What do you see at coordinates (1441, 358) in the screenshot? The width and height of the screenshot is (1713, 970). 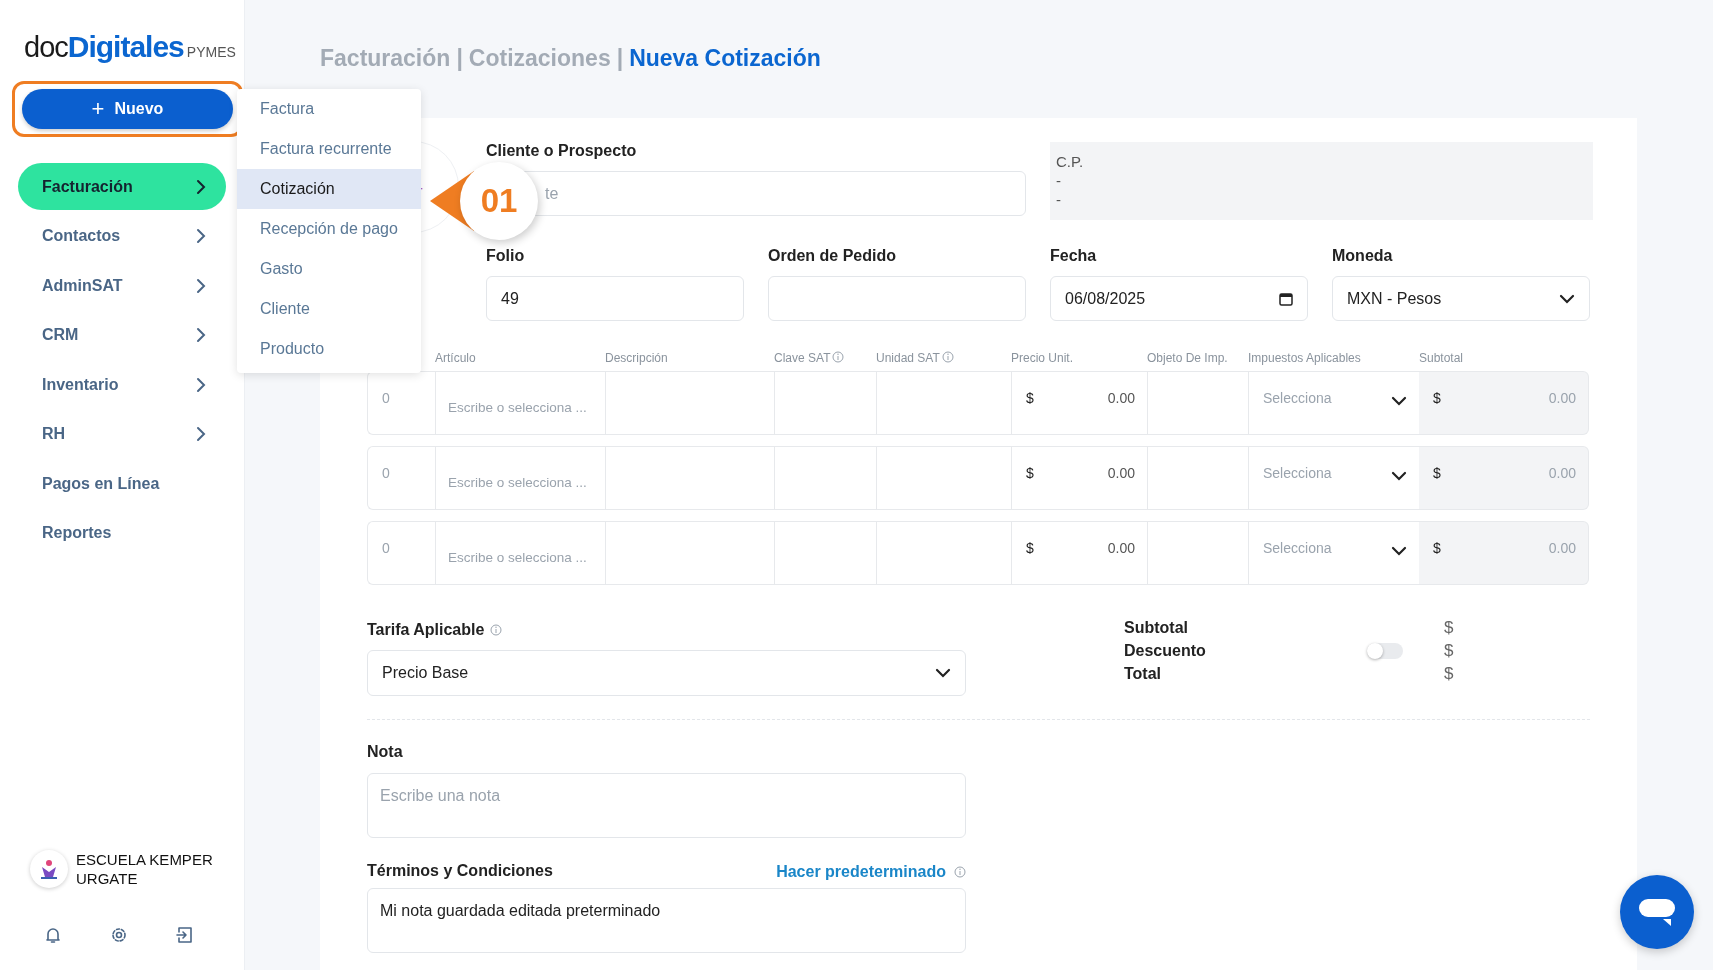 I see `column-header: Subtotal` at bounding box center [1441, 358].